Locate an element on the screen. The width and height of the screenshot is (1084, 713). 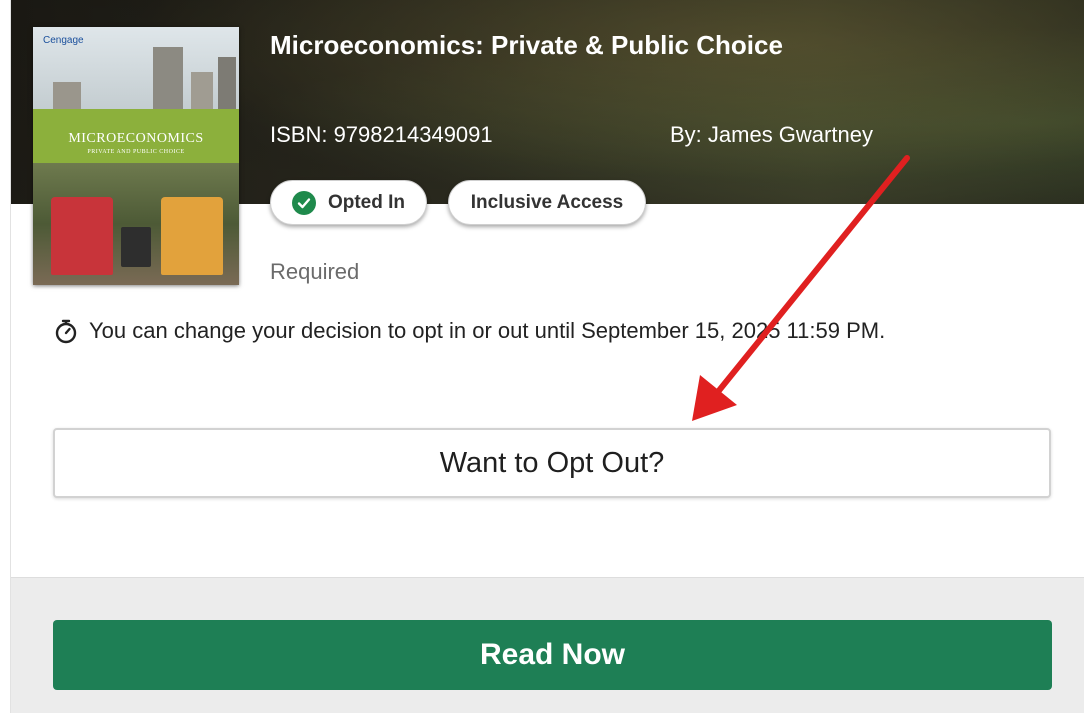
inclusive-access-badge: Inclusive Access is located at coordinates (547, 202).